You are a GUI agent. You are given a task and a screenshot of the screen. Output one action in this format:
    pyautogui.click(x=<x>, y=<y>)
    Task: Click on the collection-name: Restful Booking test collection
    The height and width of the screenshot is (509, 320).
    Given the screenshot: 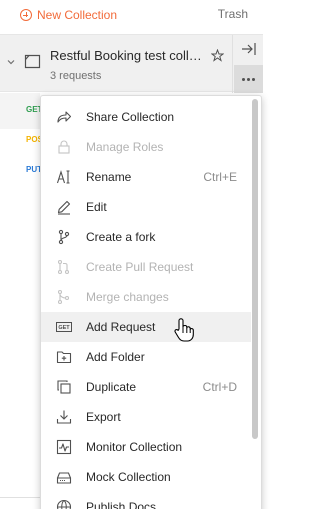 What is the action you would take?
    pyautogui.click(x=127, y=55)
    